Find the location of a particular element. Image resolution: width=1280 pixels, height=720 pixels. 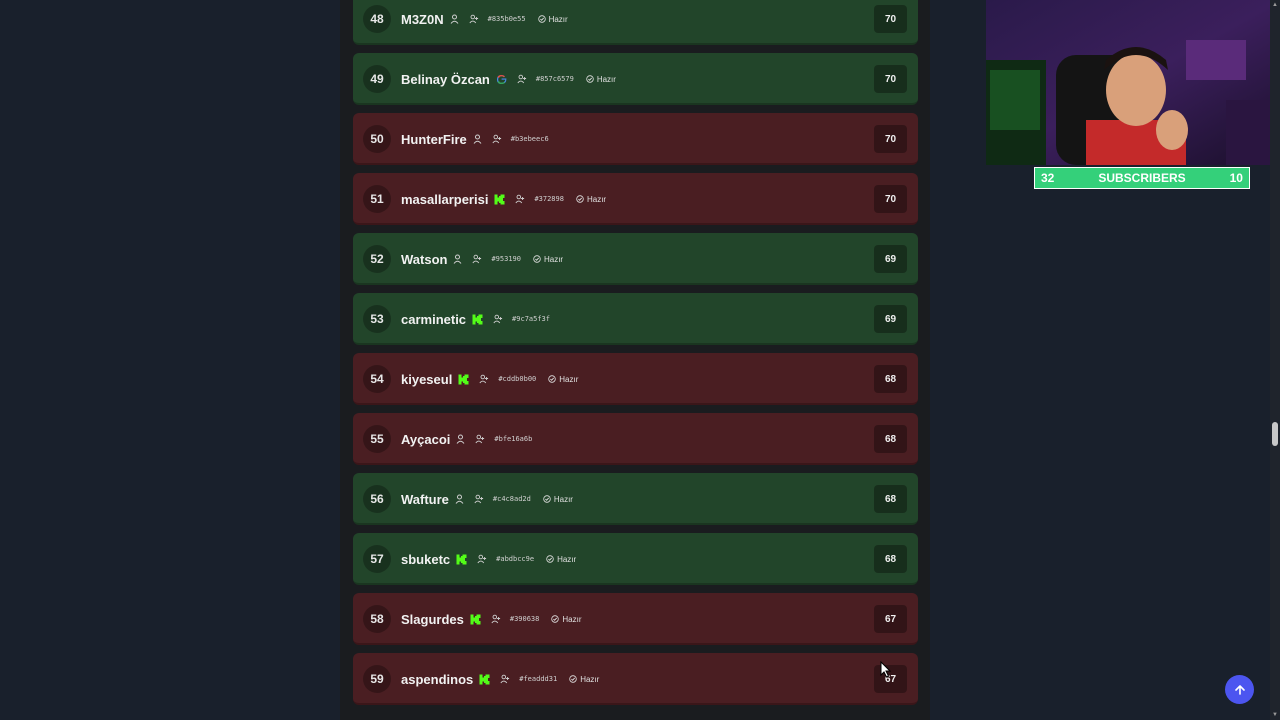

player-hash: #abdbcc9e is located at coordinates (515, 559).